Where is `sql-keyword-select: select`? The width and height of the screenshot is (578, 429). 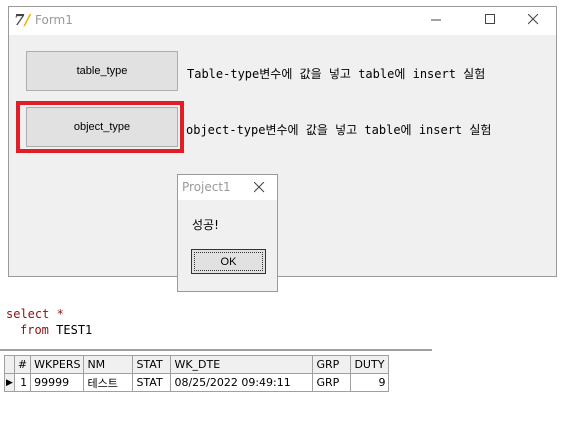
sql-keyword-select: select is located at coordinates (28, 314).